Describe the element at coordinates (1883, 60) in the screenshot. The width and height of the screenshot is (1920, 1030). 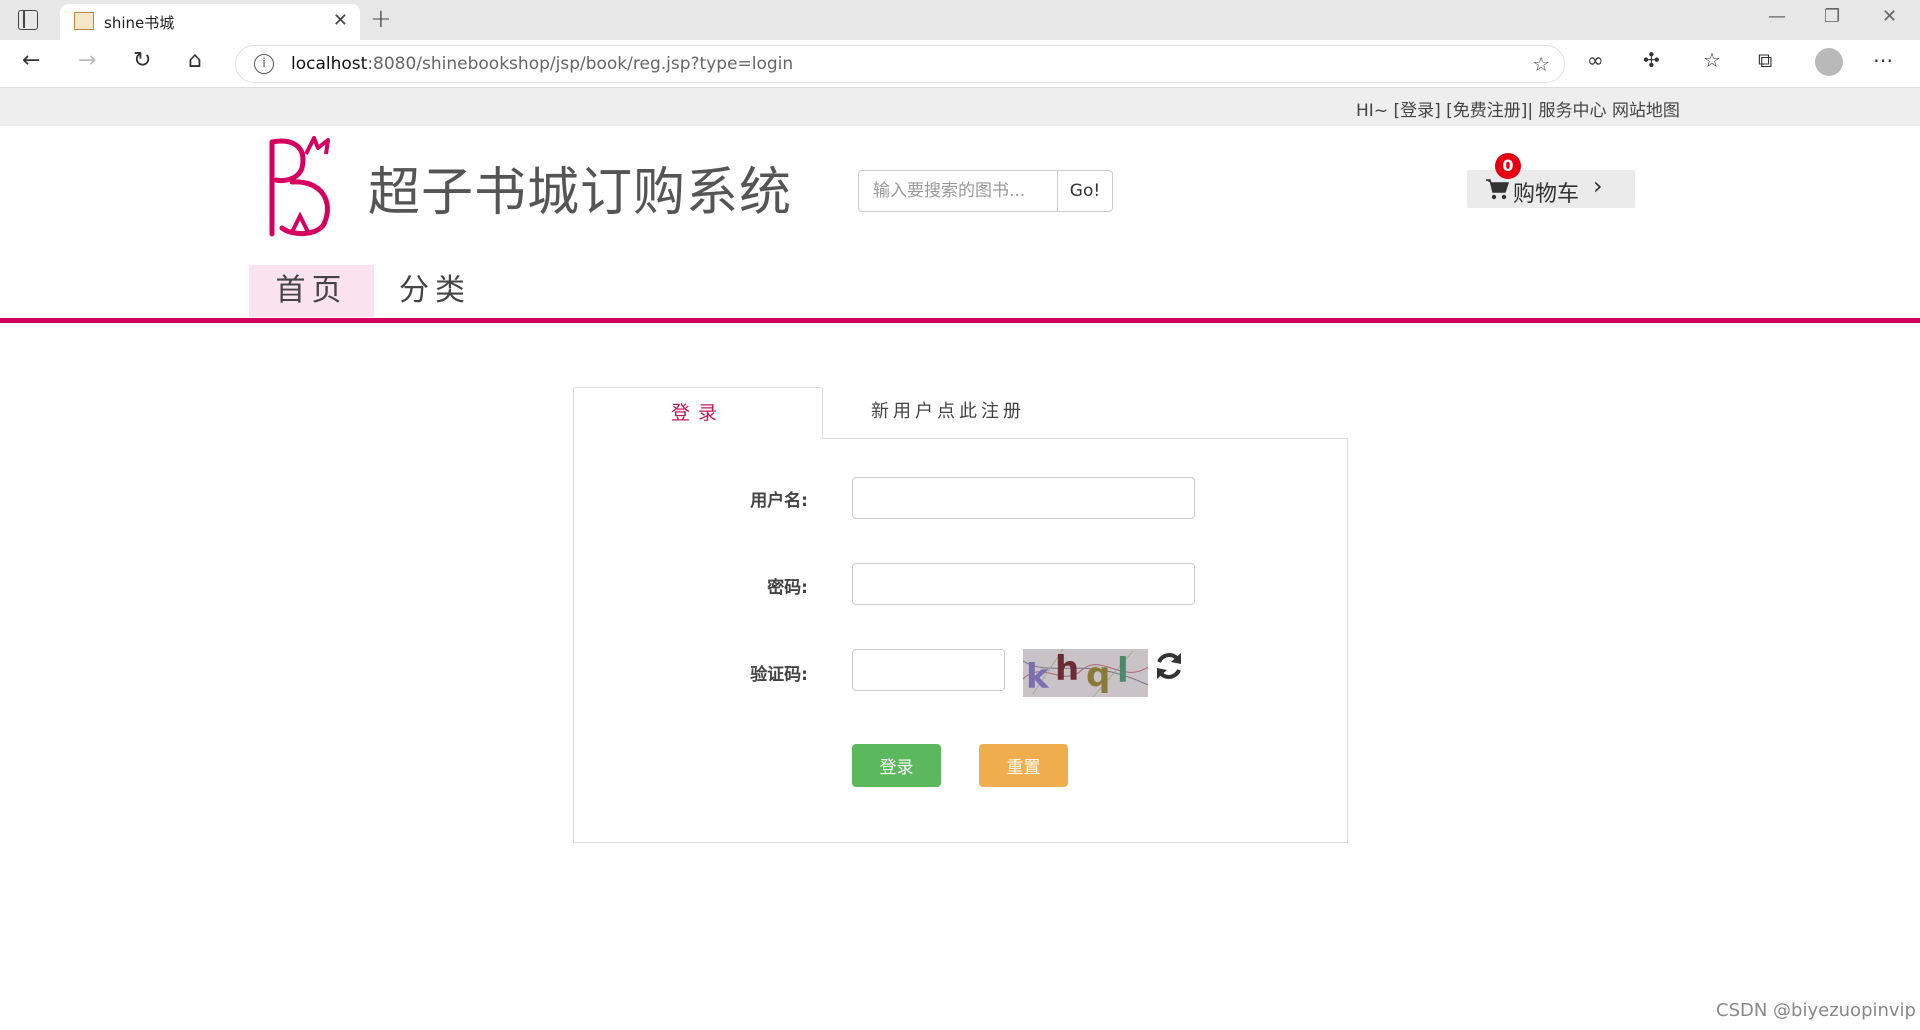
I see `more-icon: ⋯` at that location.